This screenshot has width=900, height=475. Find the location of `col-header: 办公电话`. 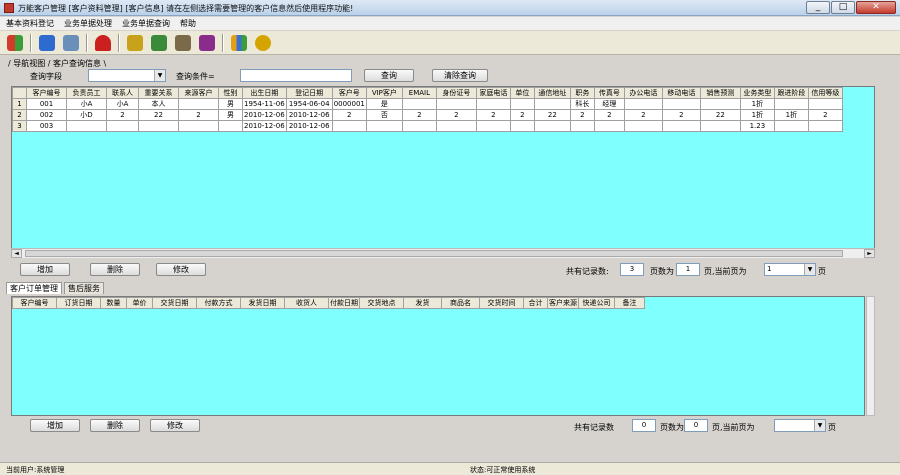

col-header: 办公电话 is located at coordinates (643, 93).